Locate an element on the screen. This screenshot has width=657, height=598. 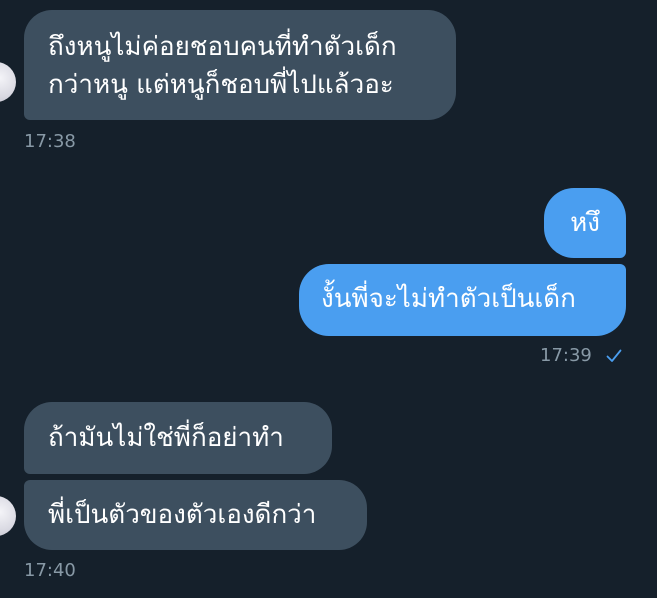
message-text: ถ้ามันไม่ใช่พี่ก็อย่าทำ is located at coordinates (166, 438).